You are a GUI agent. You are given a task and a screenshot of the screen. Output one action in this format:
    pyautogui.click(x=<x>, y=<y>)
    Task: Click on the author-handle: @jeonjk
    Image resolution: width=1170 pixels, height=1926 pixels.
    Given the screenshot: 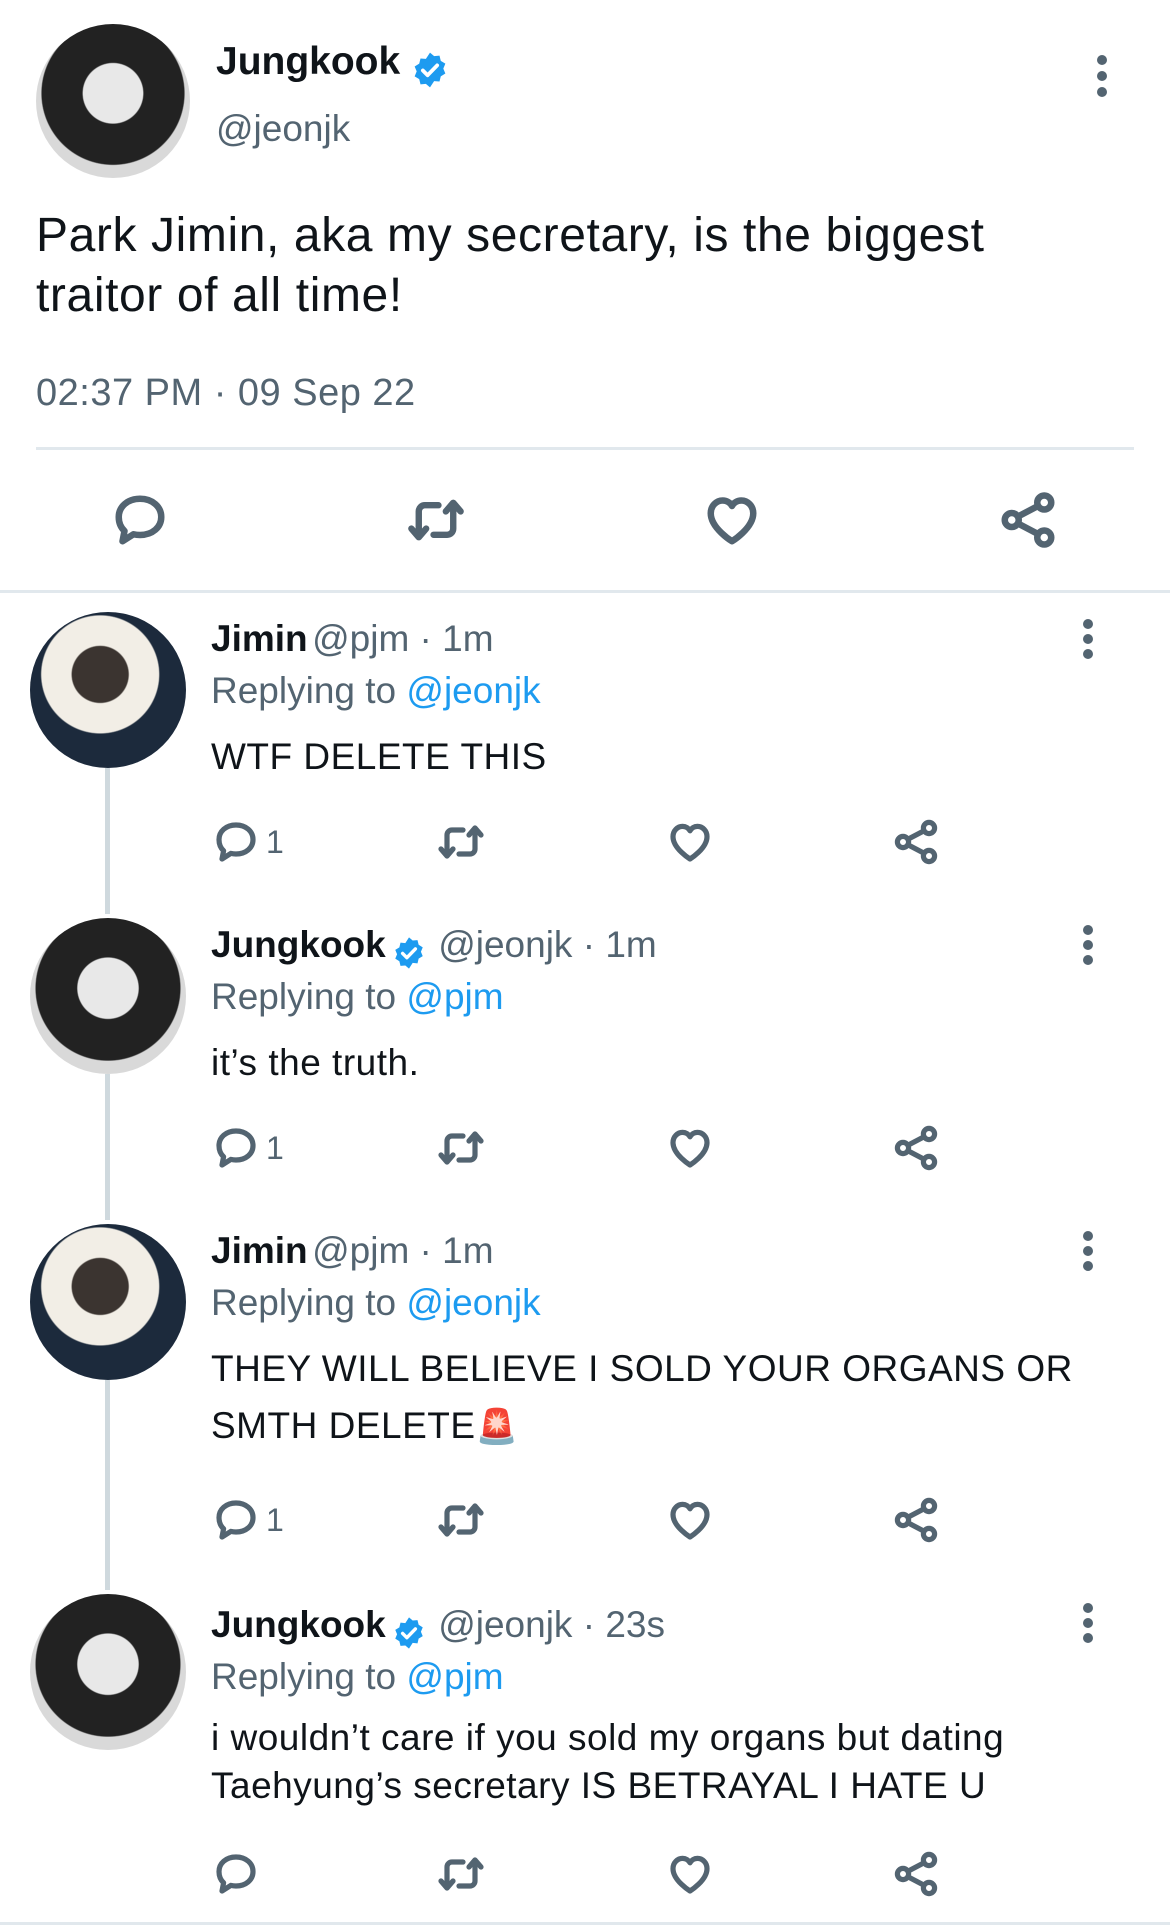 What is the action you would take?
    pyautogui.click(x=283, y=129)
    